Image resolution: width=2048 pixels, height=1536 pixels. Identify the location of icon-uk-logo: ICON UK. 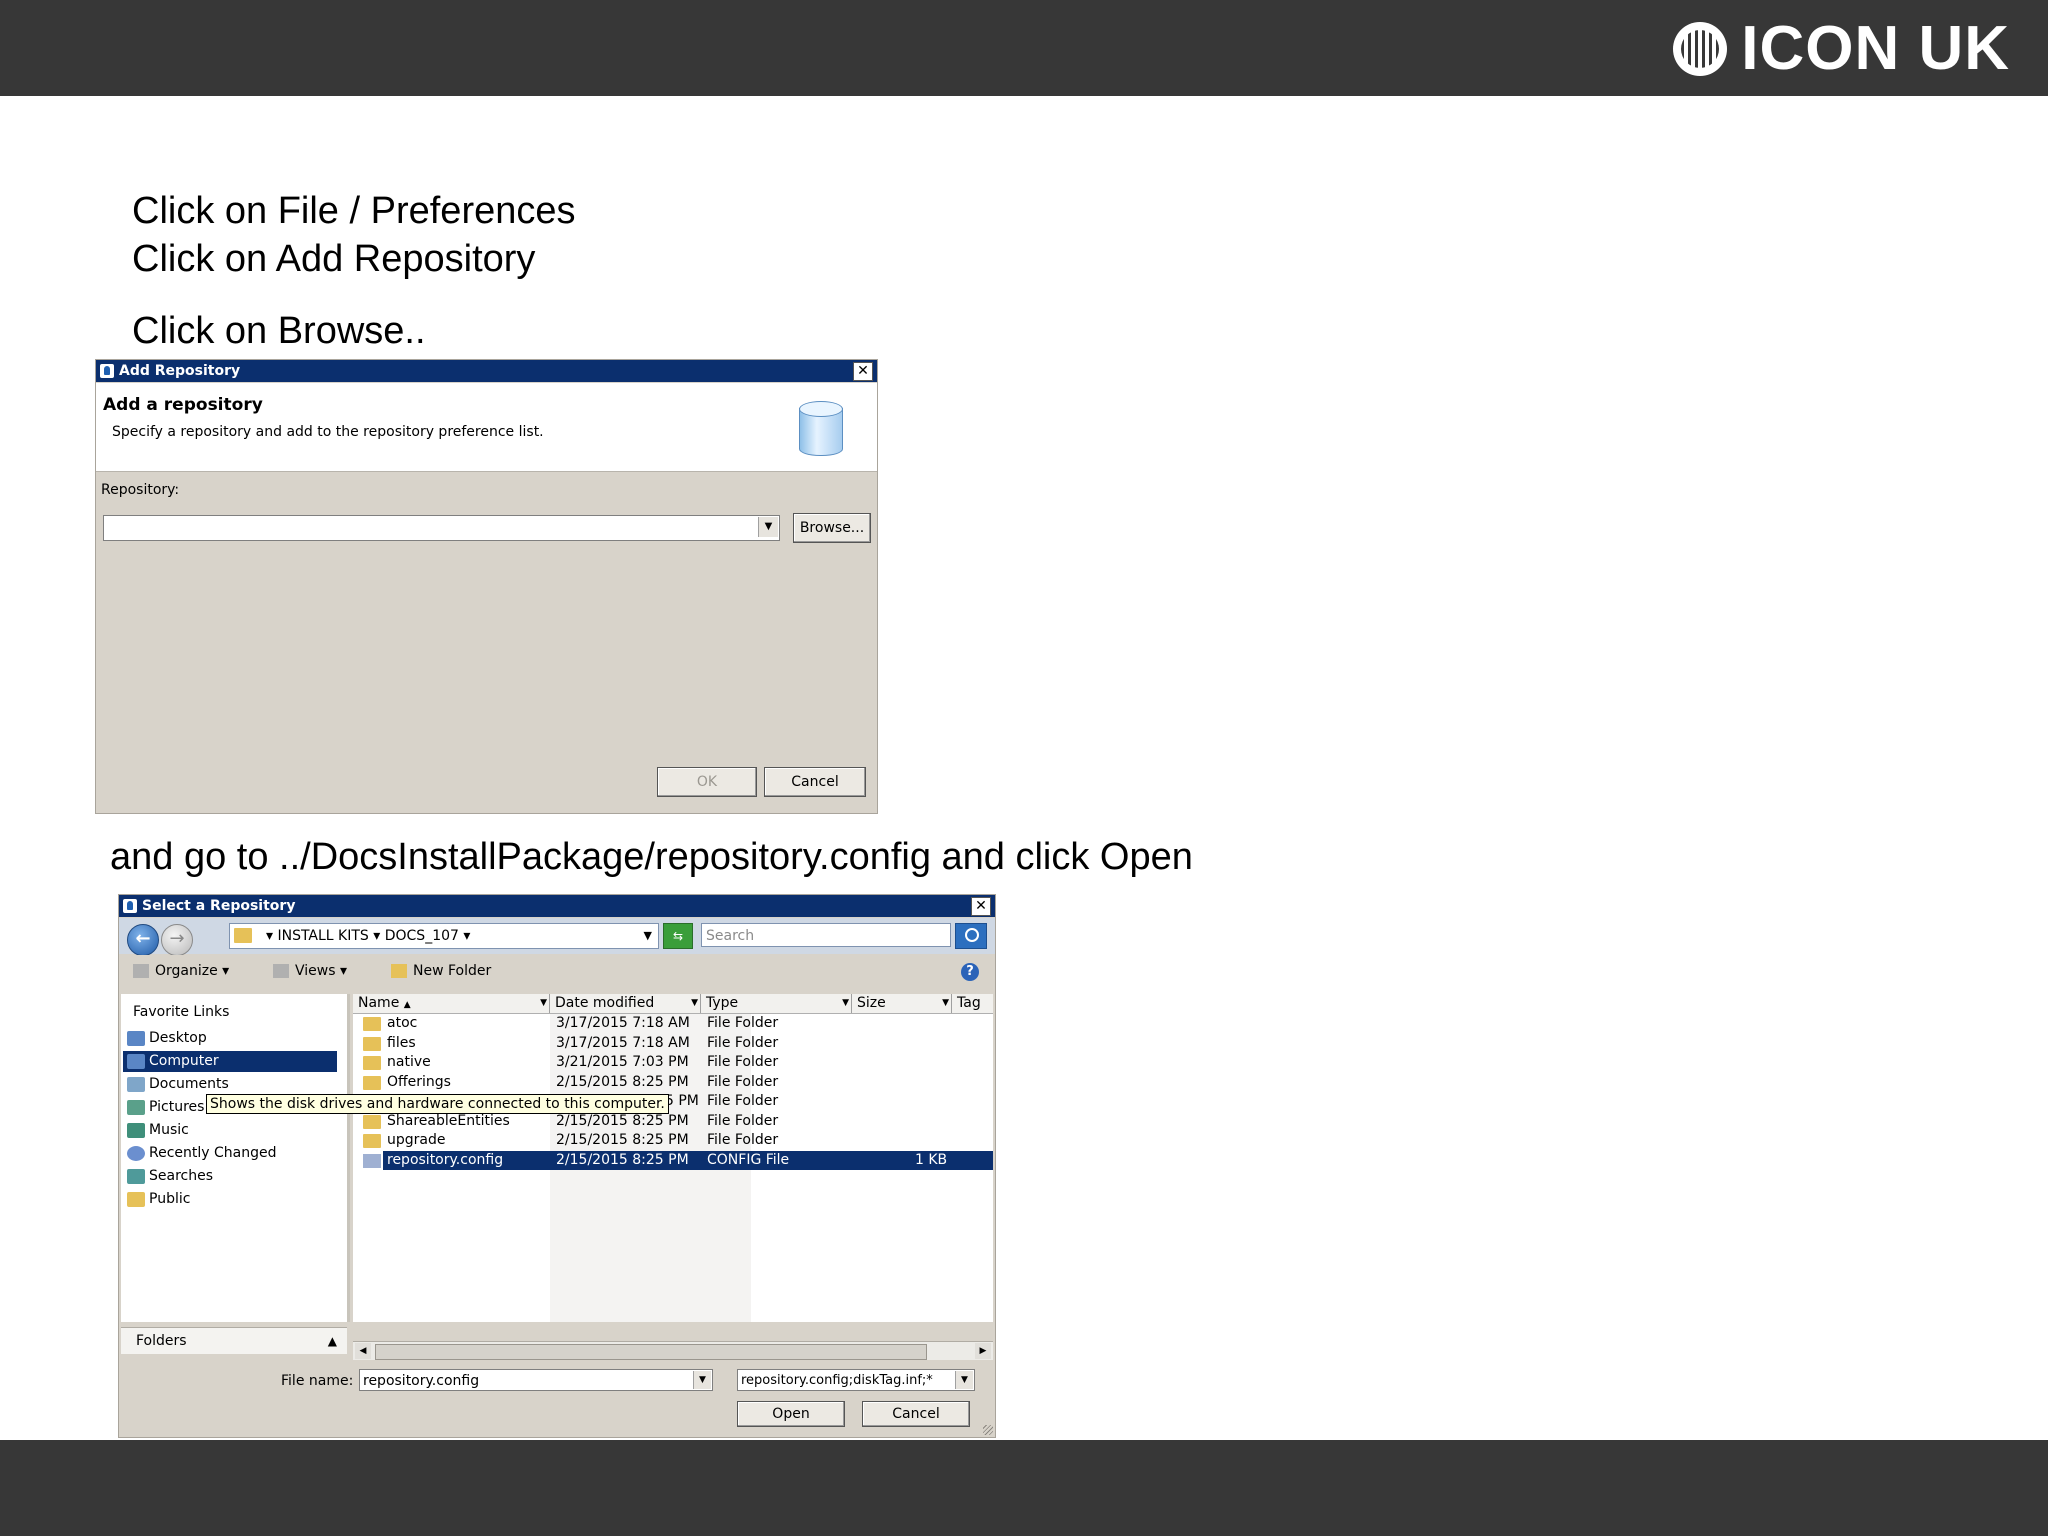
(1841, 49).